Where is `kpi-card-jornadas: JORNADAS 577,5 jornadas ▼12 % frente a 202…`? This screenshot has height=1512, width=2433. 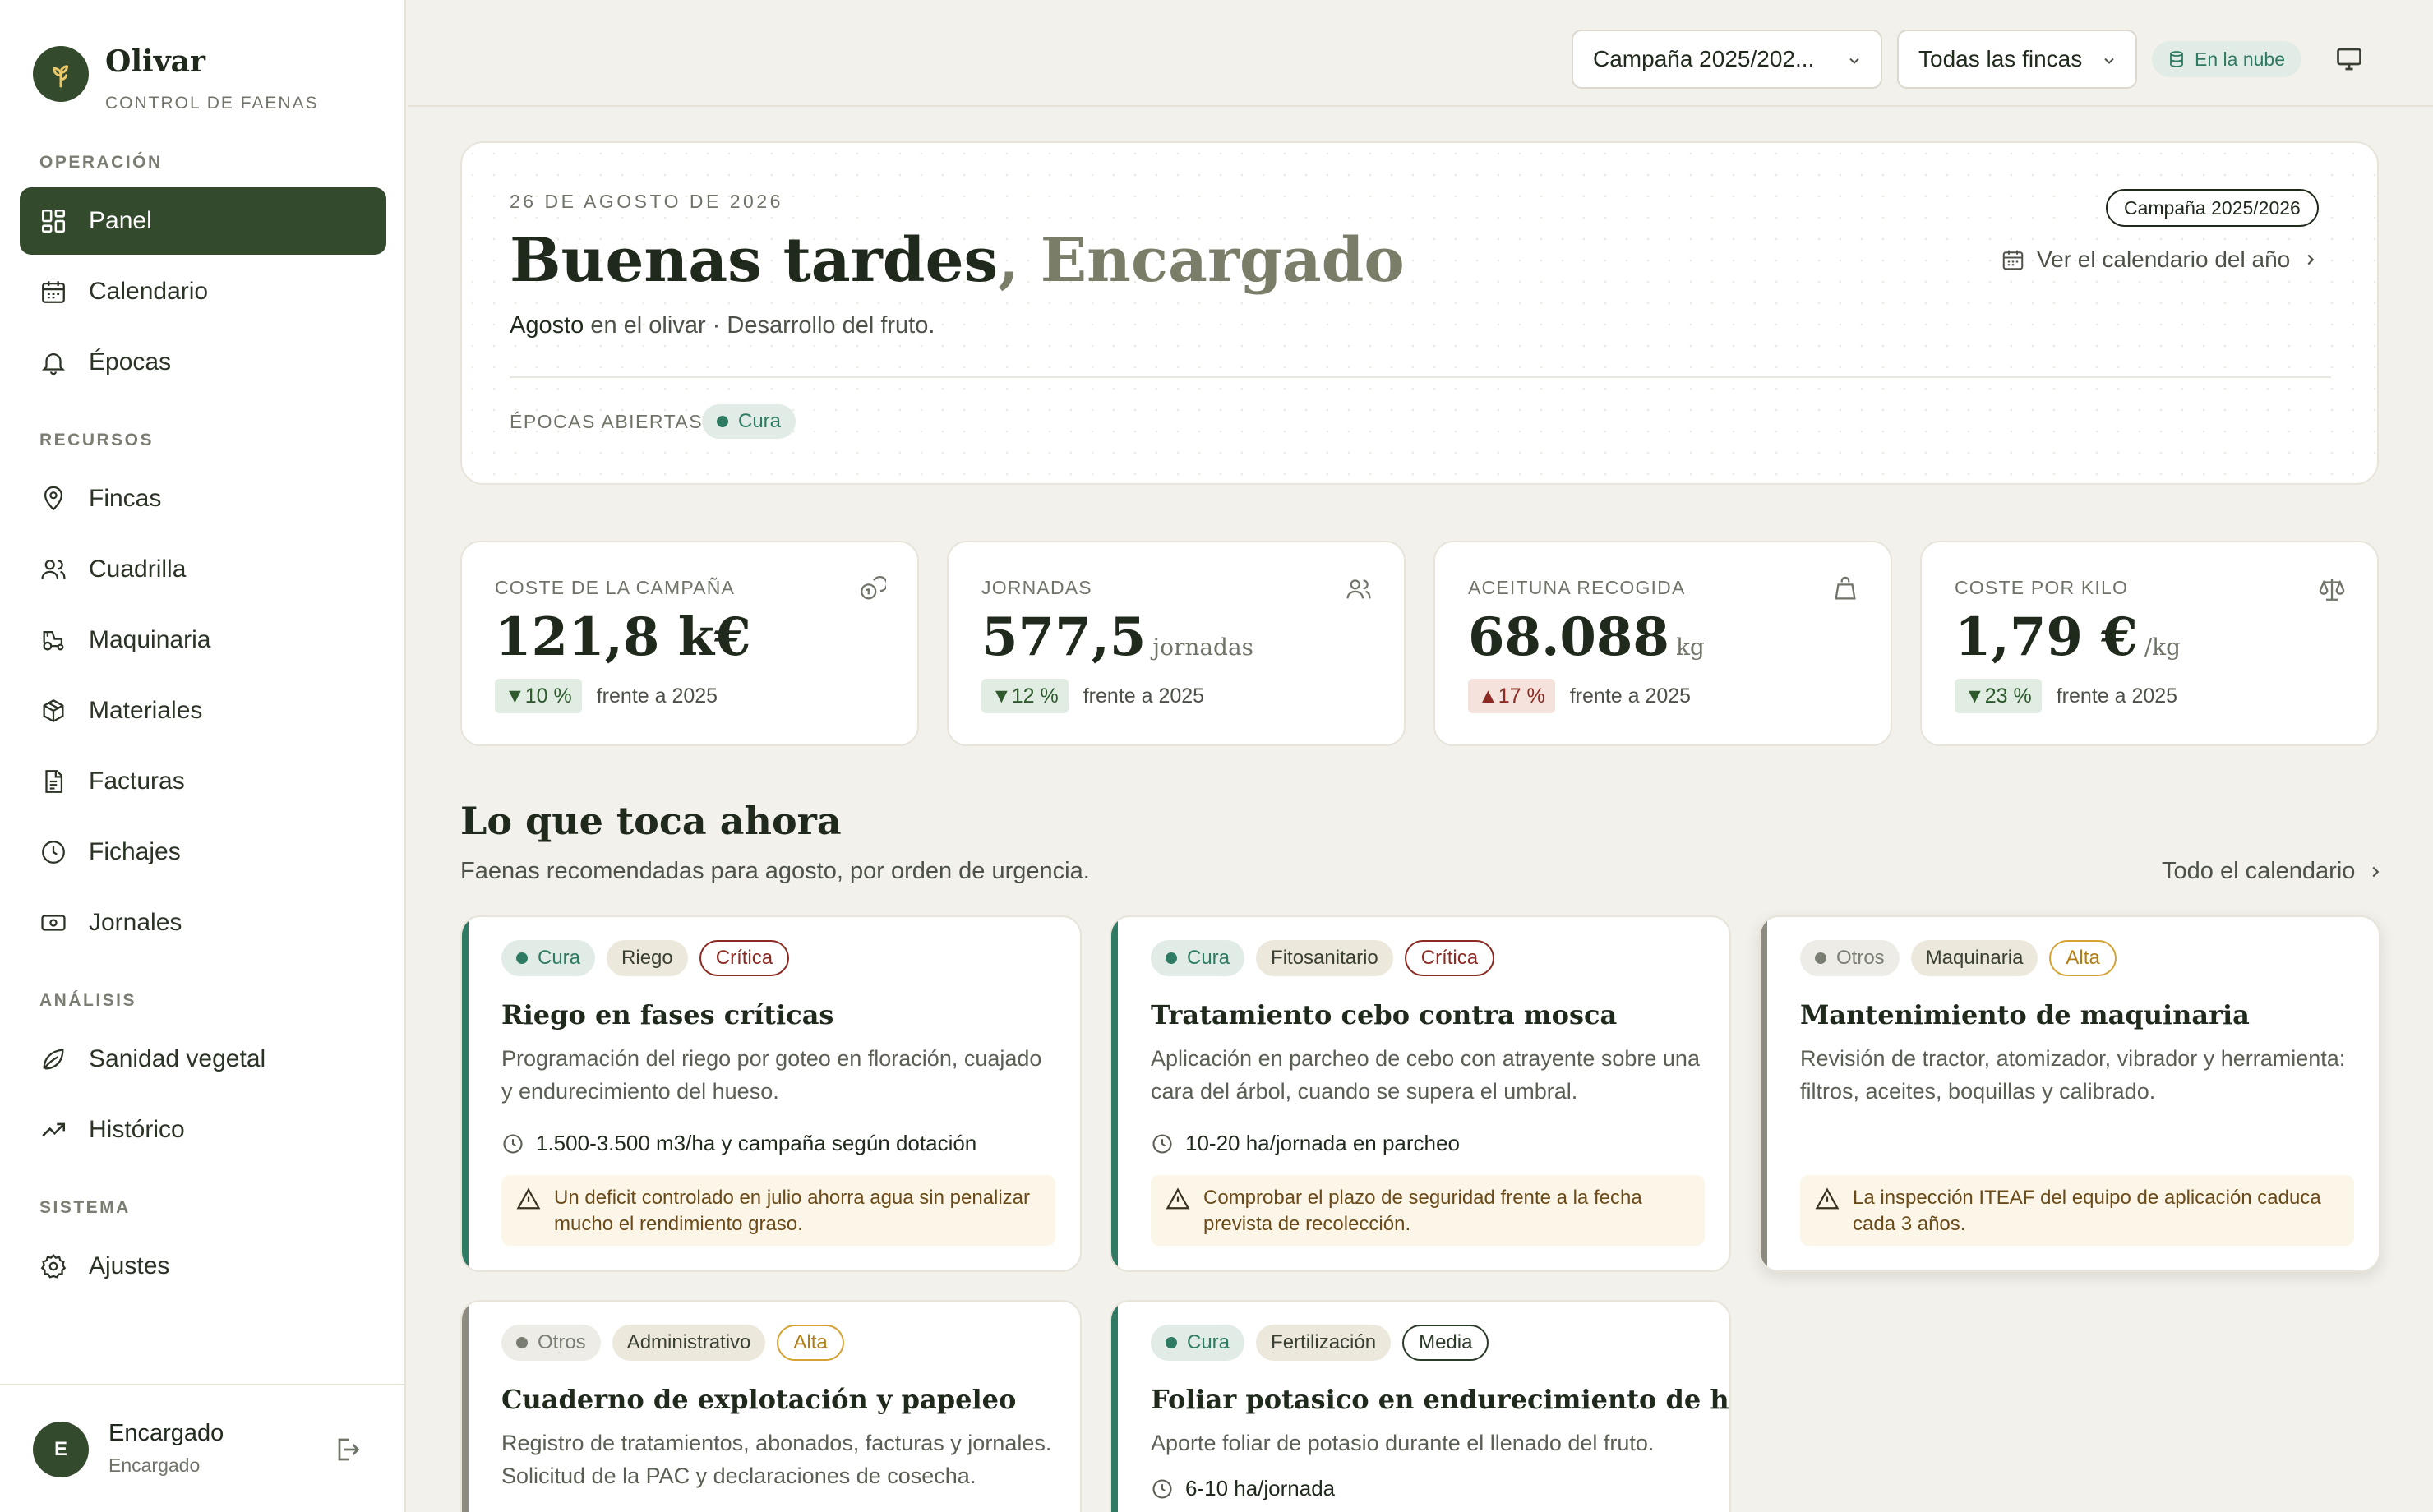
kpi-card-jornadas: JORNADAS 577,5 jornadas ▼12 % frente a 202… is located at coordinates (1176, 643).